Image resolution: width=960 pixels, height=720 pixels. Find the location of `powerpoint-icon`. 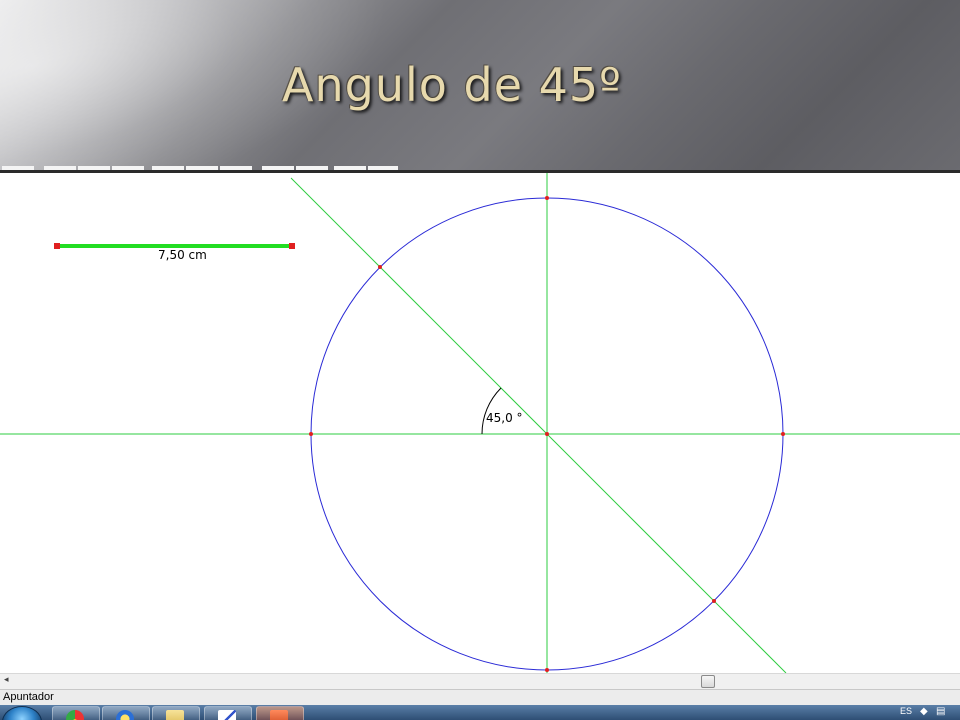

powerpoint-icon is located at coordinates (279, 715).